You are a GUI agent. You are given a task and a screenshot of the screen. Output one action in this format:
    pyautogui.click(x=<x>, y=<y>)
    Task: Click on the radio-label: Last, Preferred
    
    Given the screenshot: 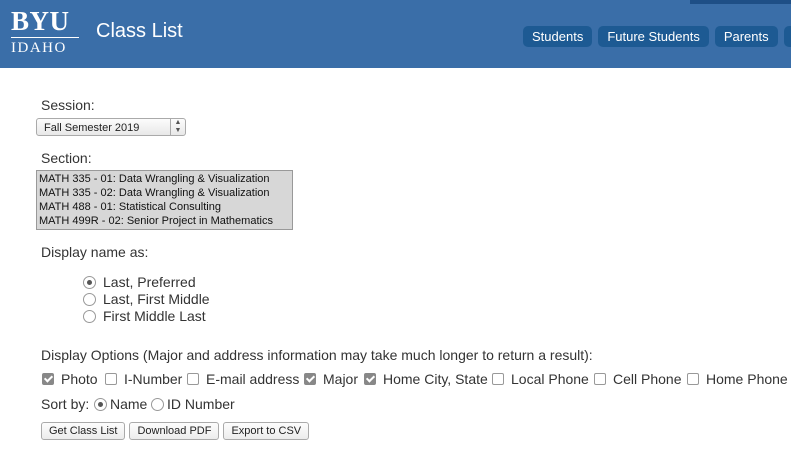 What is the action you would take?
    pyautogui.click(x=149, y=282)
    